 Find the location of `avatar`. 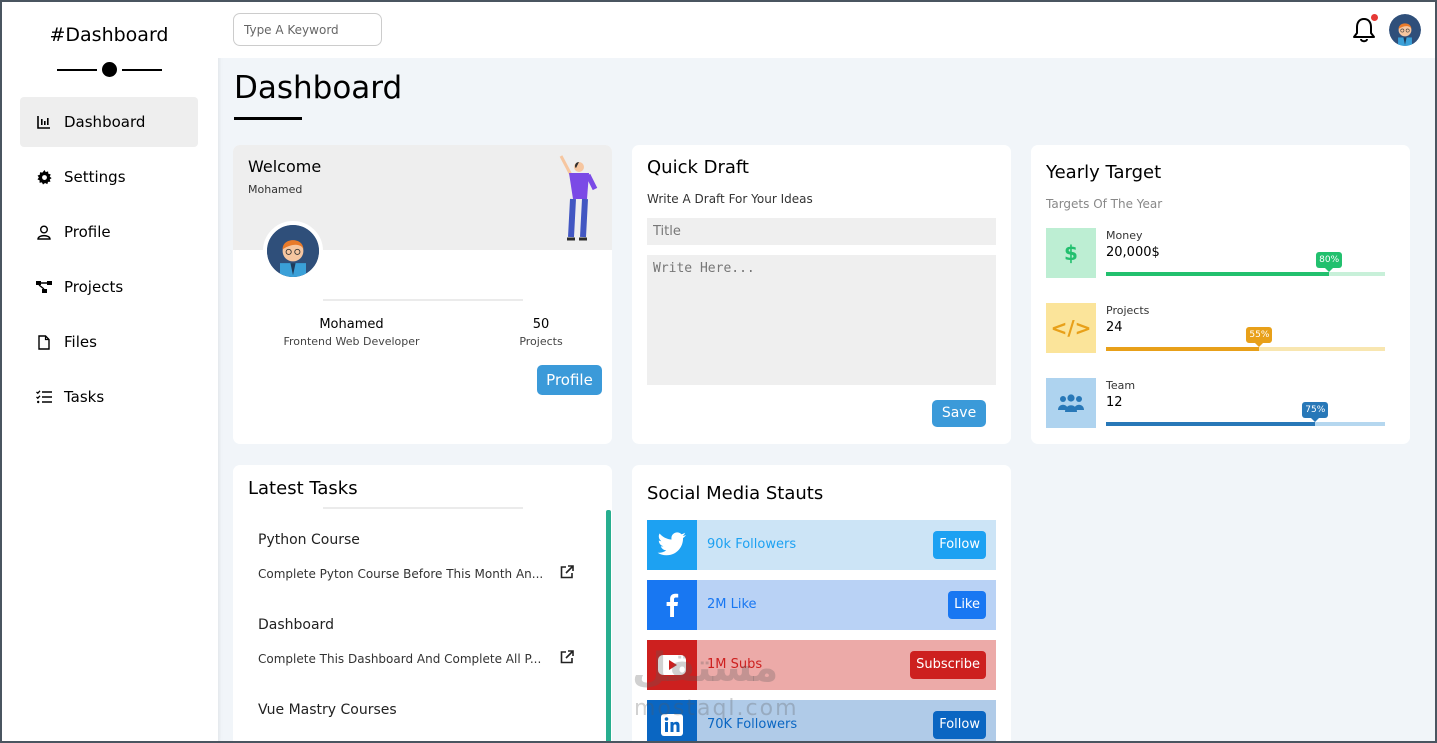

avatar is located at coordinates (1405, 30).